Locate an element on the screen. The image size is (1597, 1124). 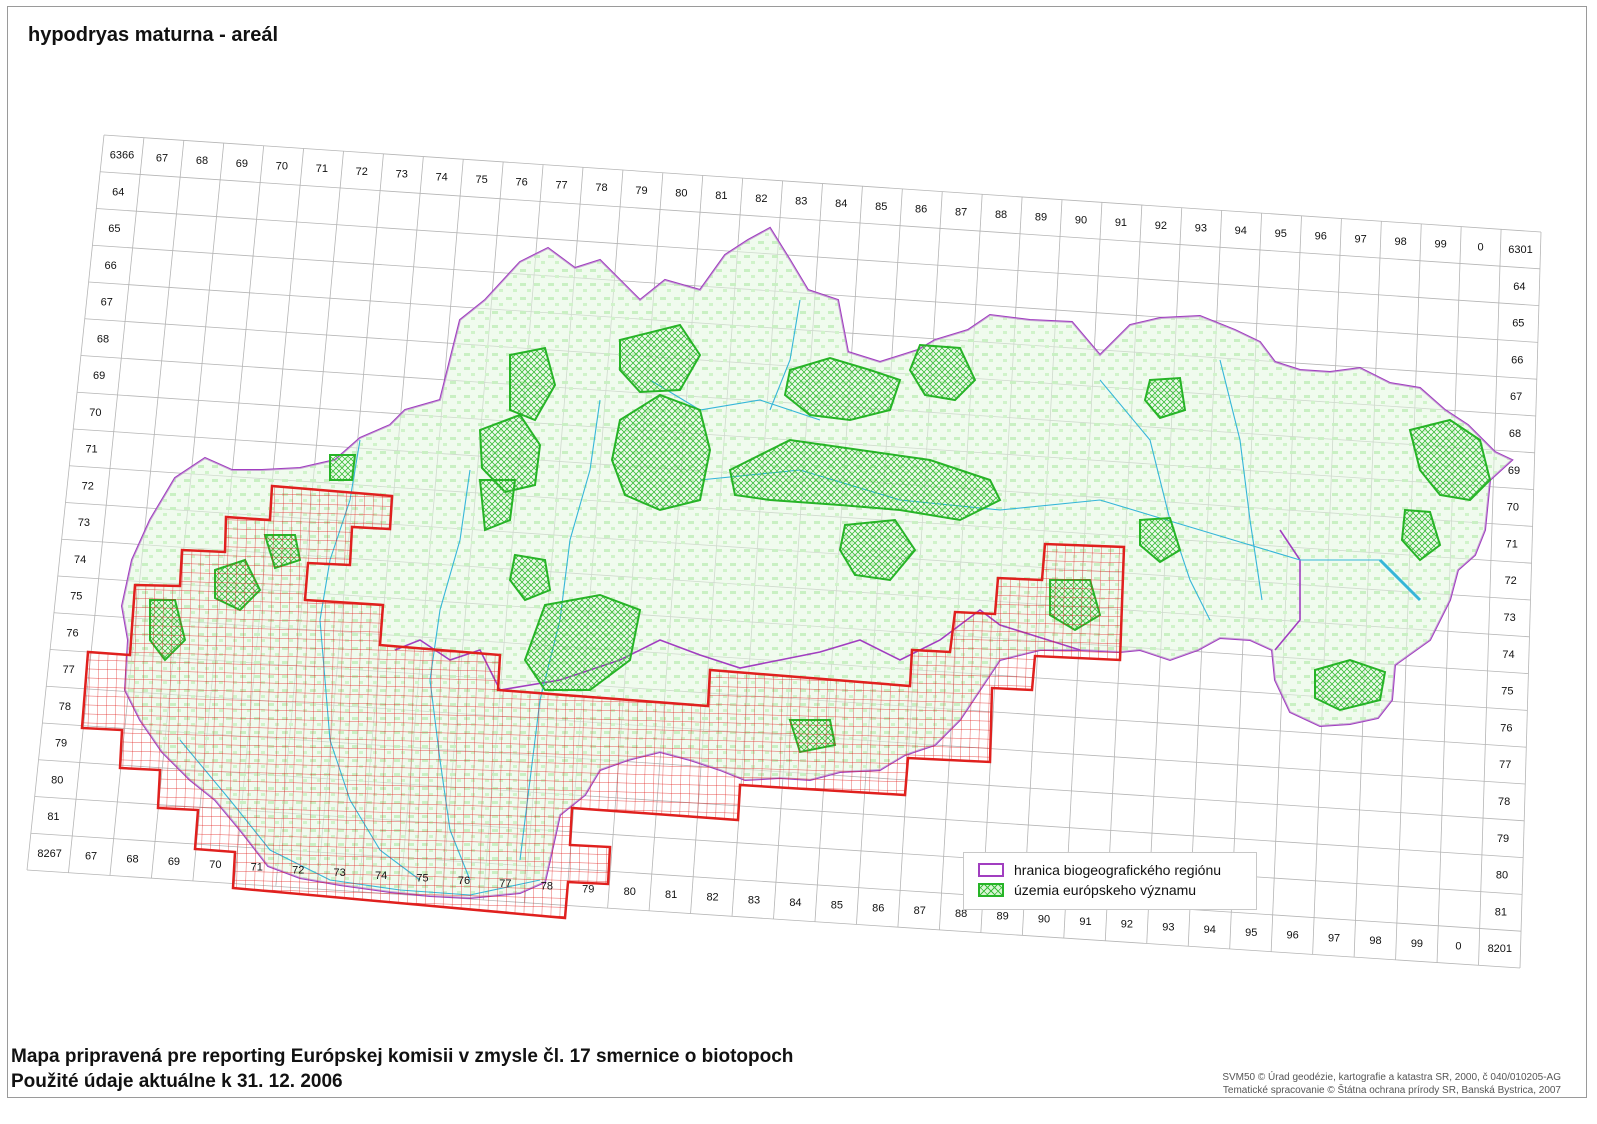
grid-label-right: 72 is located at coordinates (1511, 581).